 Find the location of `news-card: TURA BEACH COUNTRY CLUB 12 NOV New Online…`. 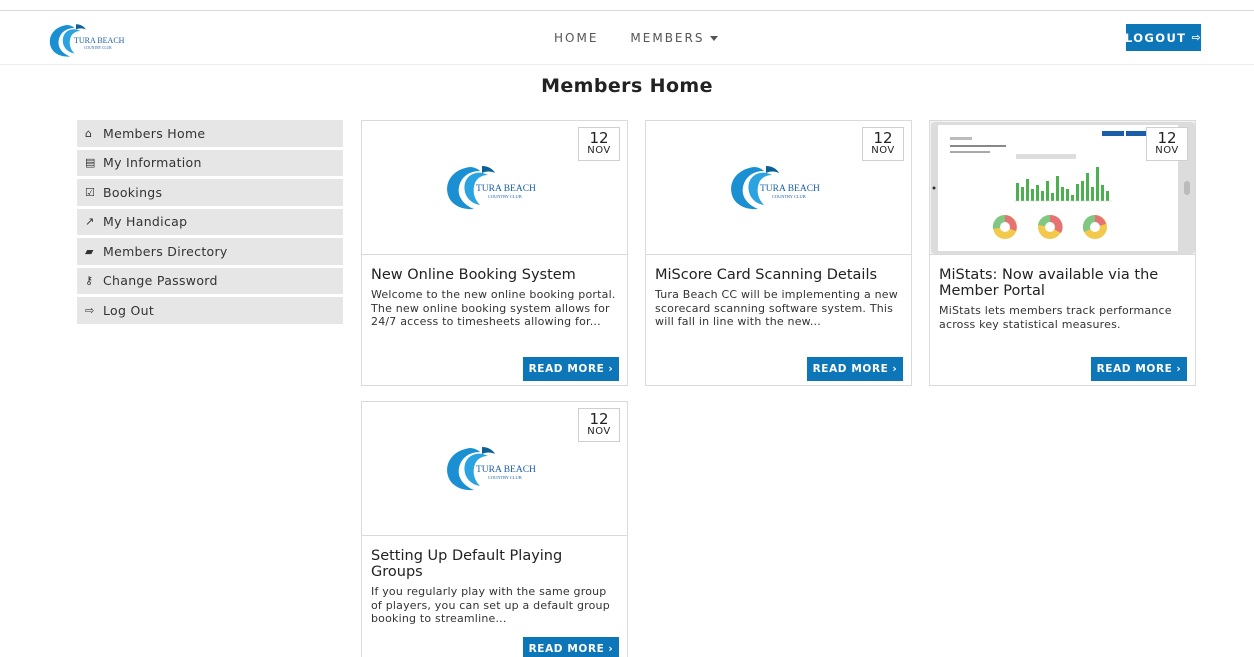

news-card: TURA BEACH COUNTRY CLUB 12 NOV New Online… is located at coordinates (494, 253).